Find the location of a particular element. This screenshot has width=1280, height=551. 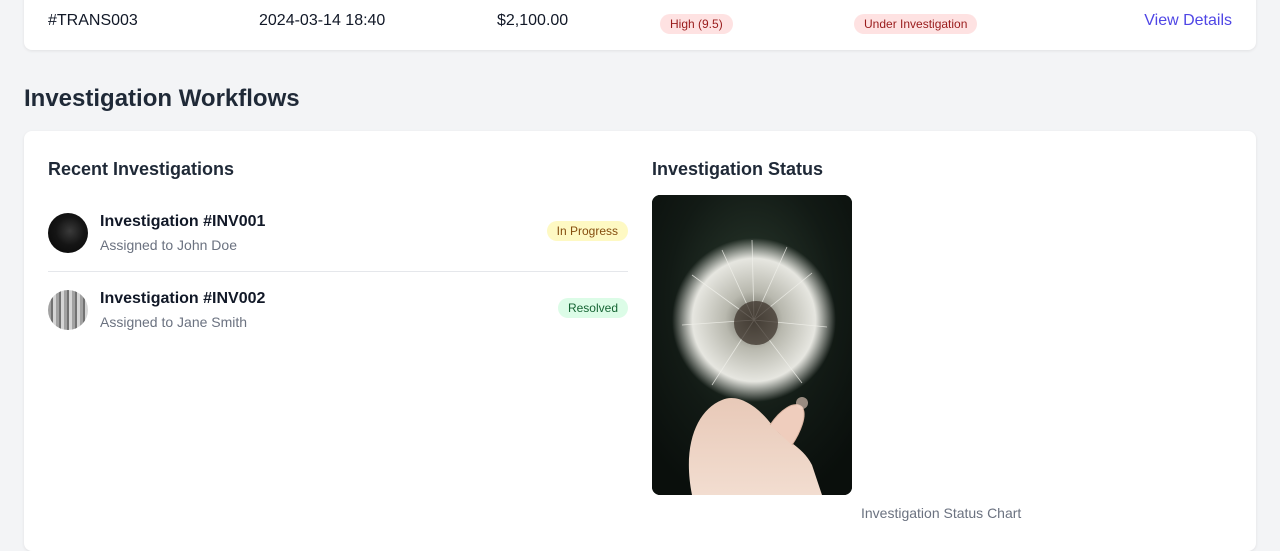

status-chart-caption: Investigation Status Chart is located at coordinates (941, 513).